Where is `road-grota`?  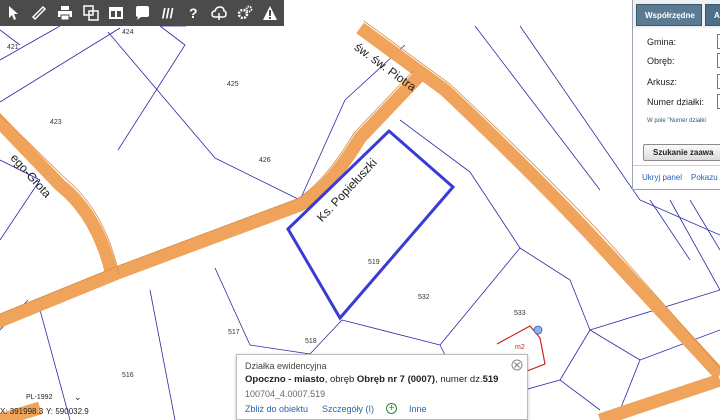 road-grota is located at coordinates (59, 195).